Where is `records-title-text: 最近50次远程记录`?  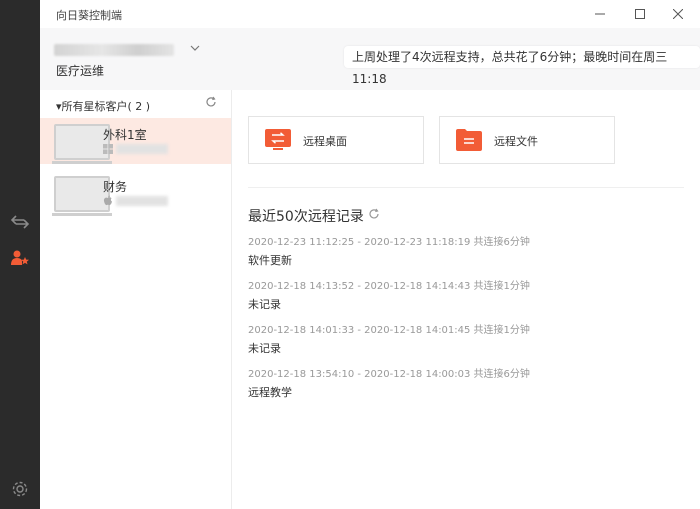
records-title-text: 最近50次远程记录 is located at coordinates (306, 217).